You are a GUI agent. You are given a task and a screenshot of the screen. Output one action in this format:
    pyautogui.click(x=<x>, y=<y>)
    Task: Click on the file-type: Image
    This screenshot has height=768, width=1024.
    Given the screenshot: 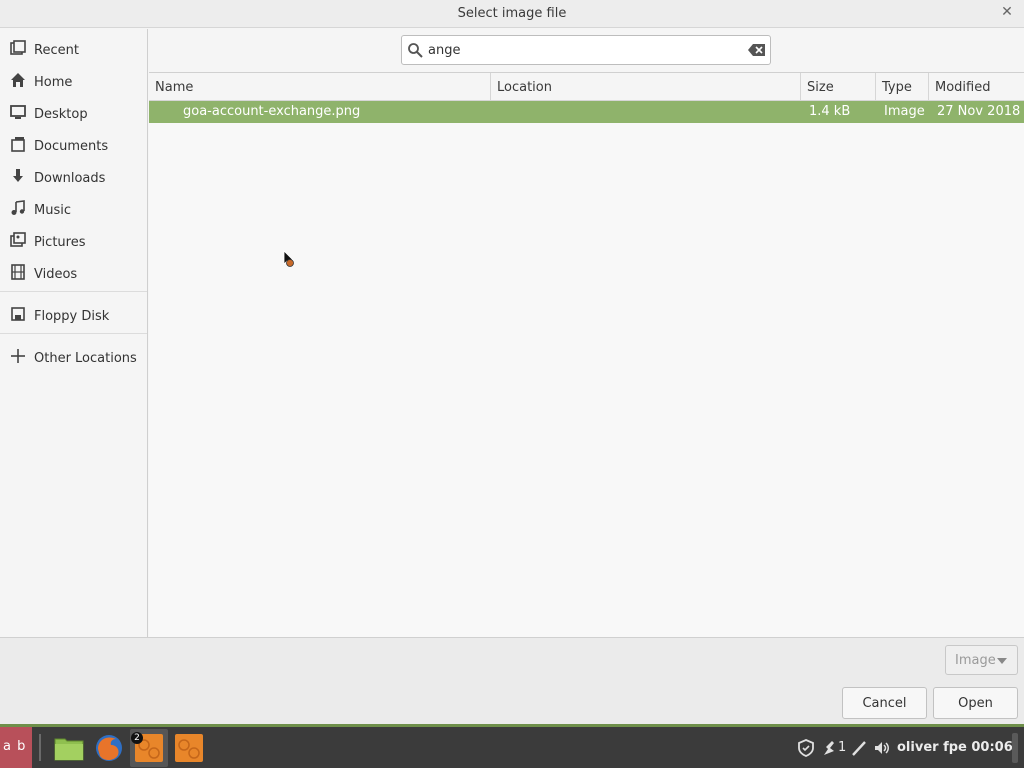 What is the action you would take?
    pyautogui.click(x=904, y=111)
    